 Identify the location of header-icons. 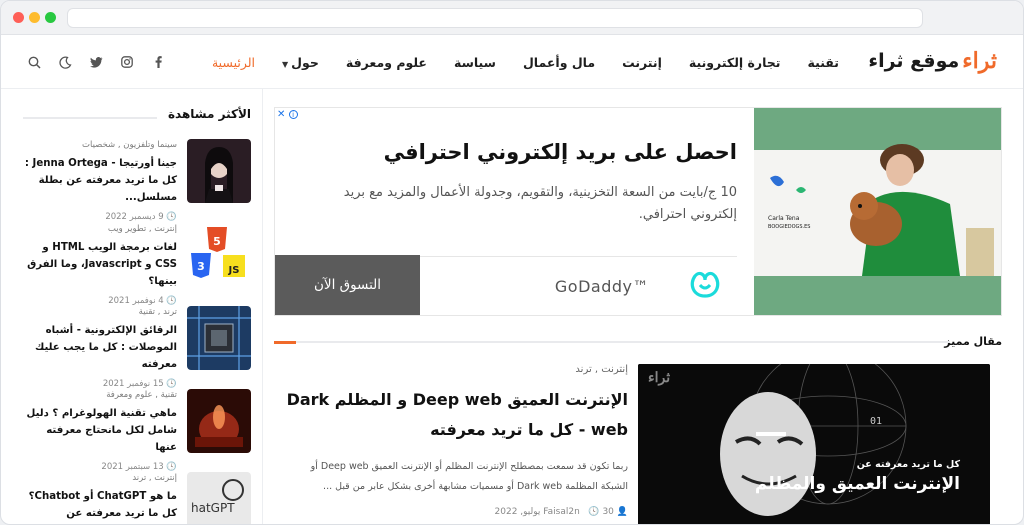
(96, 62).